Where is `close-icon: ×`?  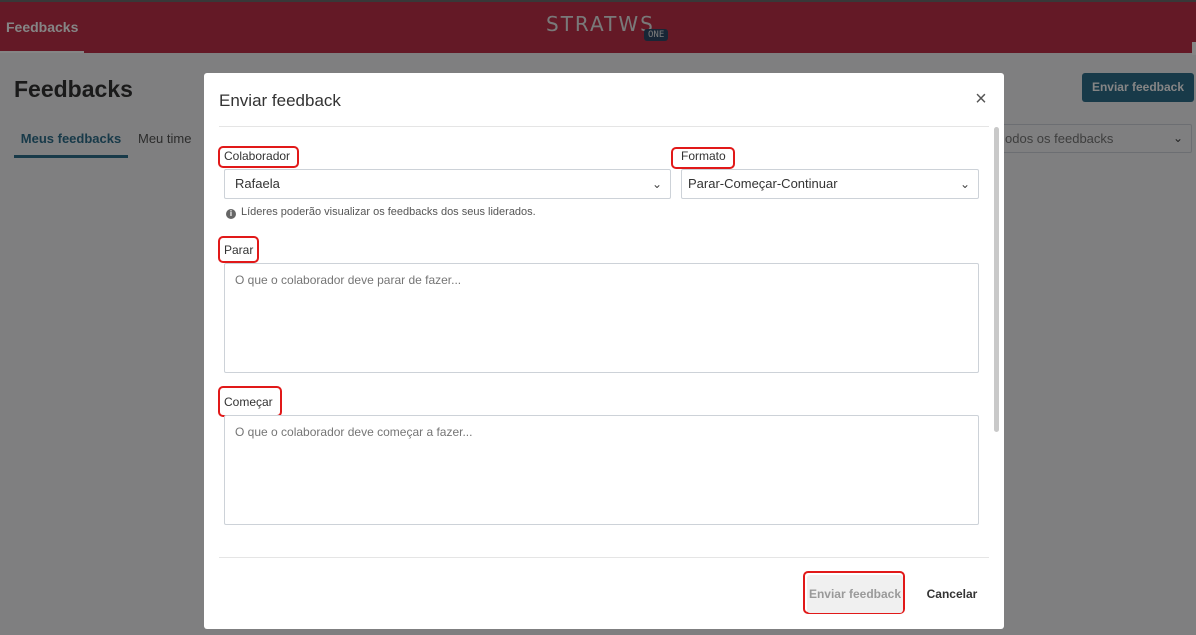
close-icon: × is located at coordinates (981, 99).